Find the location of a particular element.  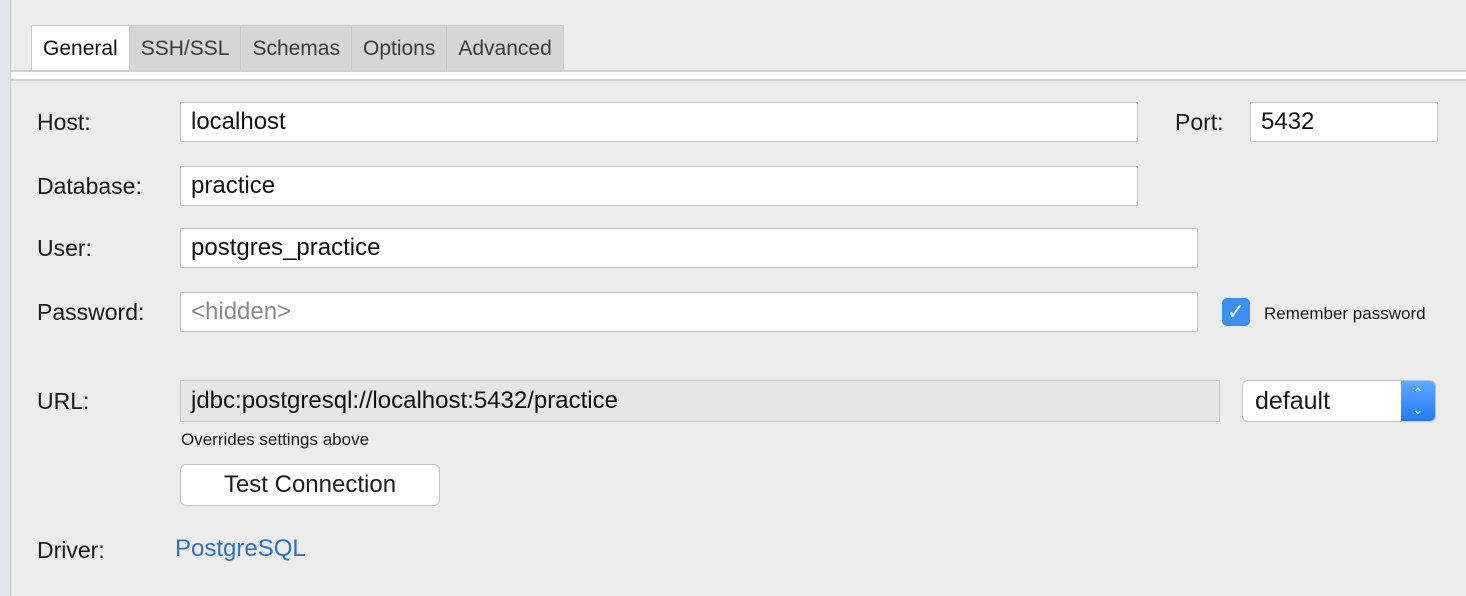

user-label: User: is located at coordinates (64, 248).